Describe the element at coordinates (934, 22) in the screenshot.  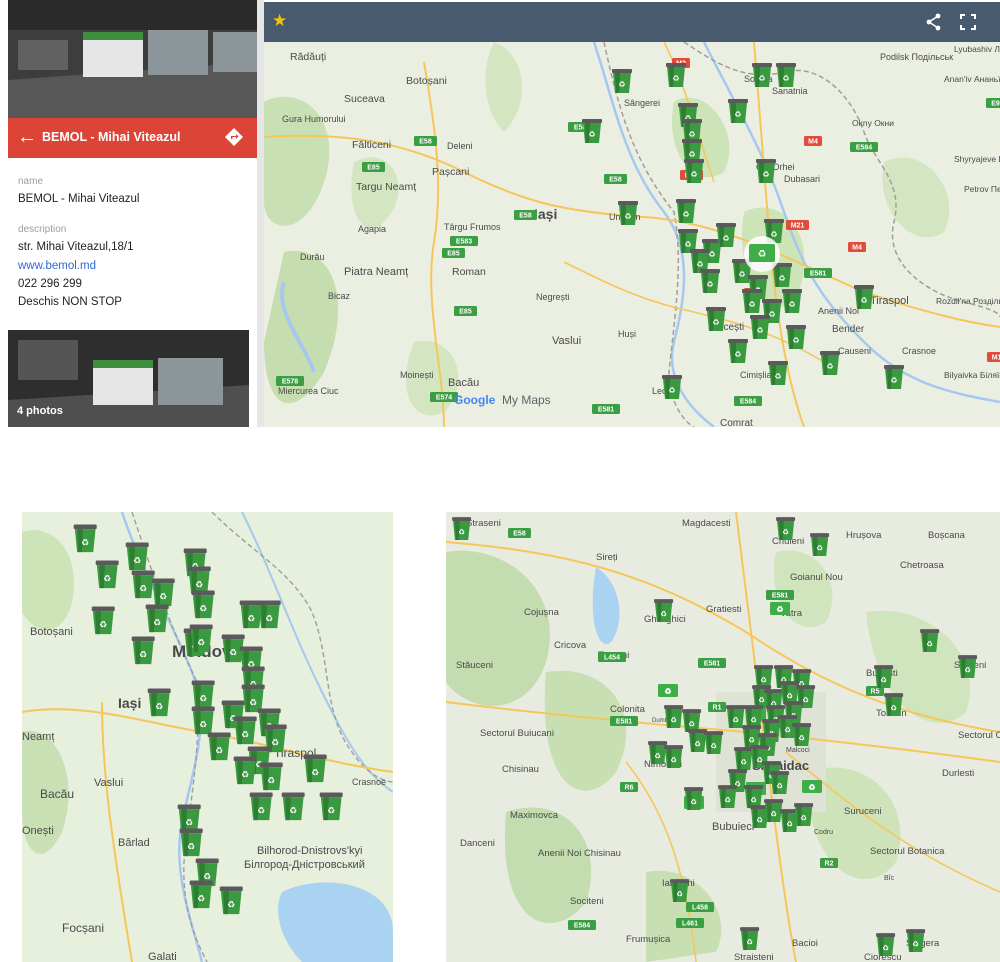
I see `share-icon` at that location.